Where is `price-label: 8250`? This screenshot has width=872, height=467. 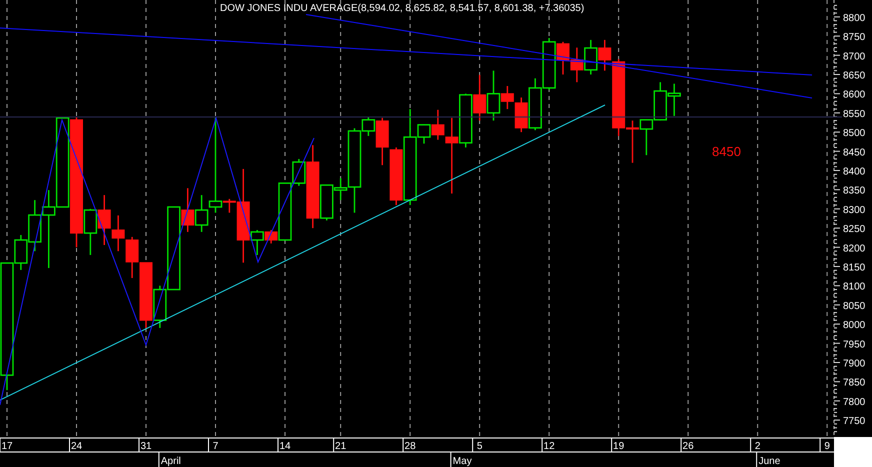 price-label: 8250 is located at coordinates (854, 230).